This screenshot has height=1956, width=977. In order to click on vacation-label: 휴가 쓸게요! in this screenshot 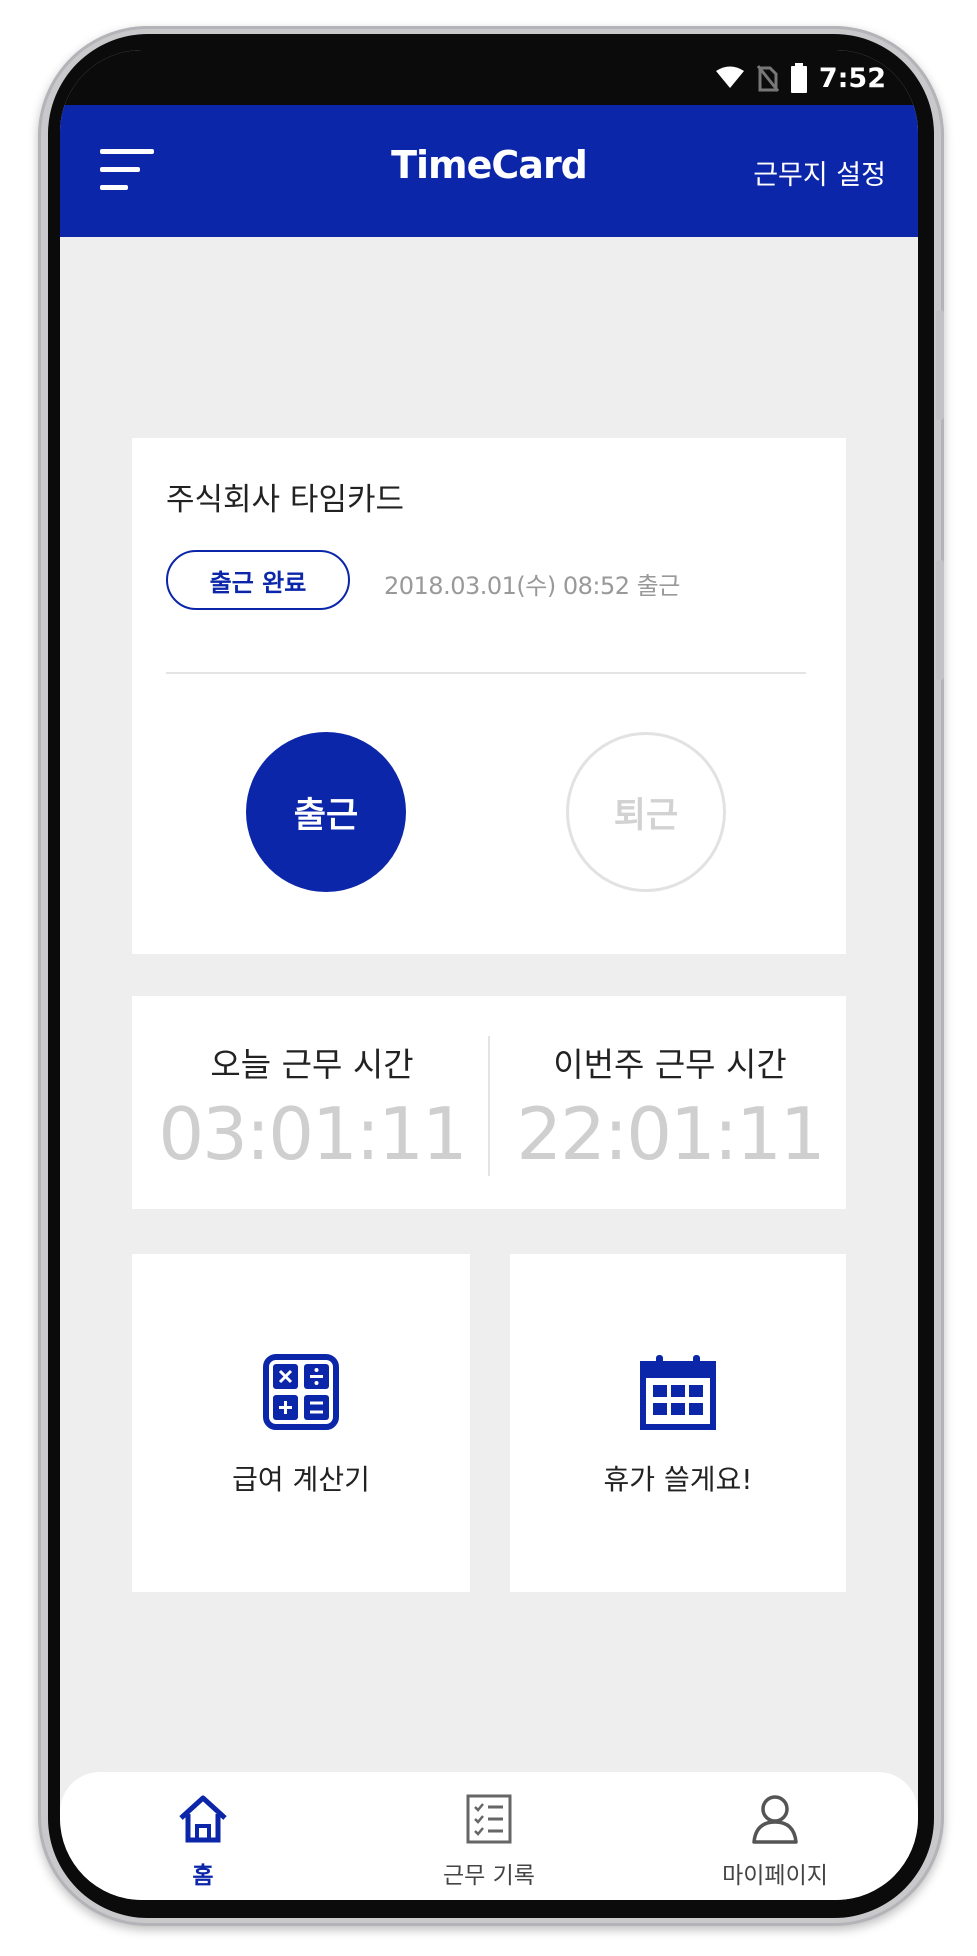, I will do `click(678, 1479)`.